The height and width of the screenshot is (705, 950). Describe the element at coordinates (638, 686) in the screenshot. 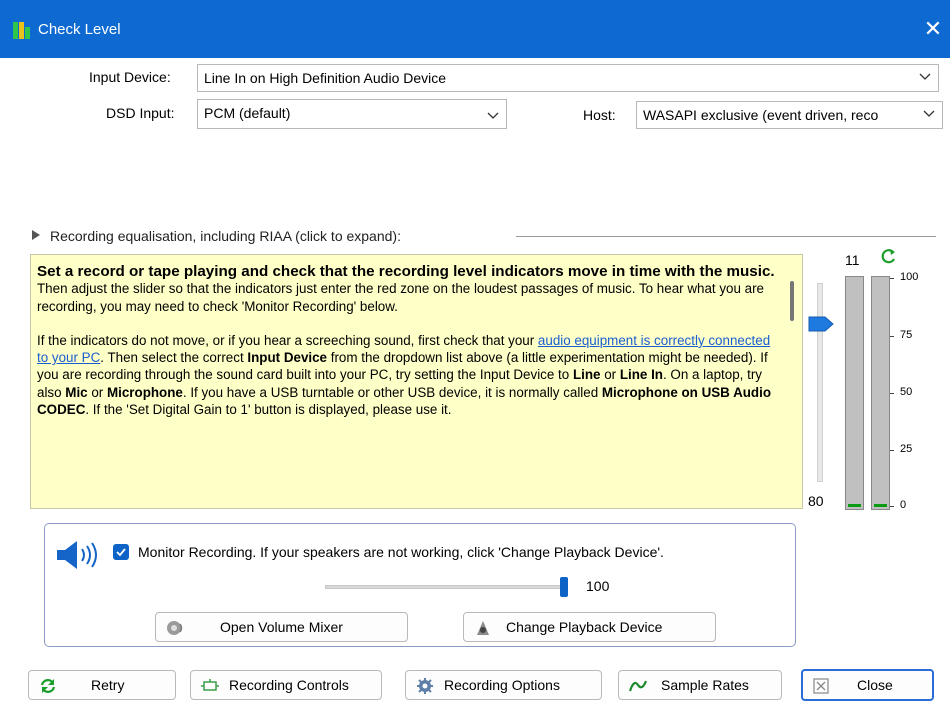

I see `waveform-icon` at that location.